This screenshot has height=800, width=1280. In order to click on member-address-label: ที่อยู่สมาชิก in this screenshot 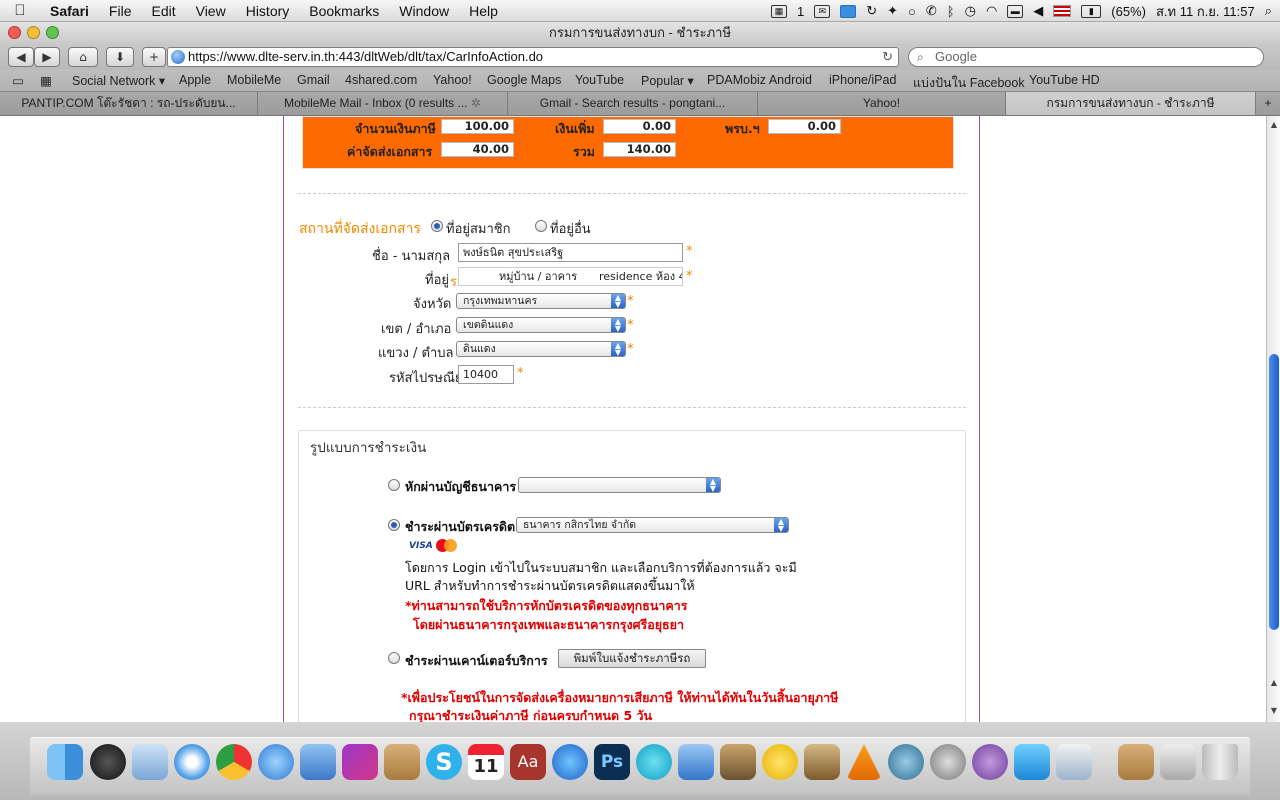, I will do `click(478, 228)`.